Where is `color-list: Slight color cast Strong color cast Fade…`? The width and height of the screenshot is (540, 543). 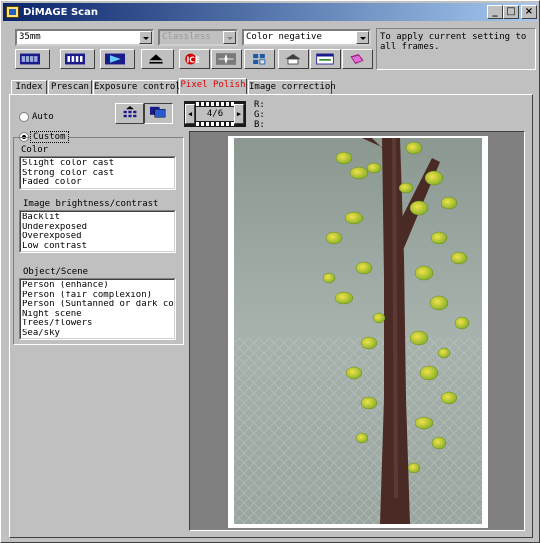
color-list: Slight color cast Strong color cast Fade… is located at coordinates (97, 173).